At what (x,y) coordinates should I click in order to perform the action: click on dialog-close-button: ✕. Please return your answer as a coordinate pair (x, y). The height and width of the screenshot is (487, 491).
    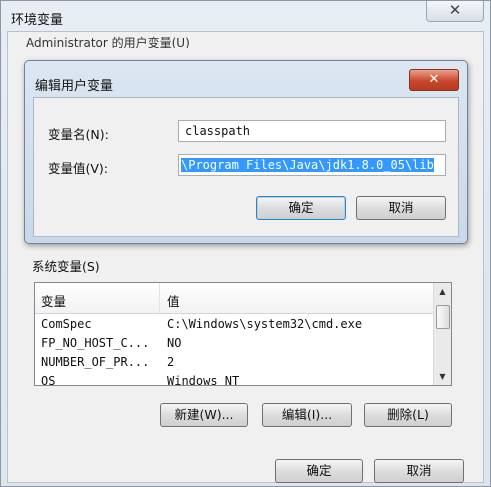
    Looking at the image, I should click on (434, 80).